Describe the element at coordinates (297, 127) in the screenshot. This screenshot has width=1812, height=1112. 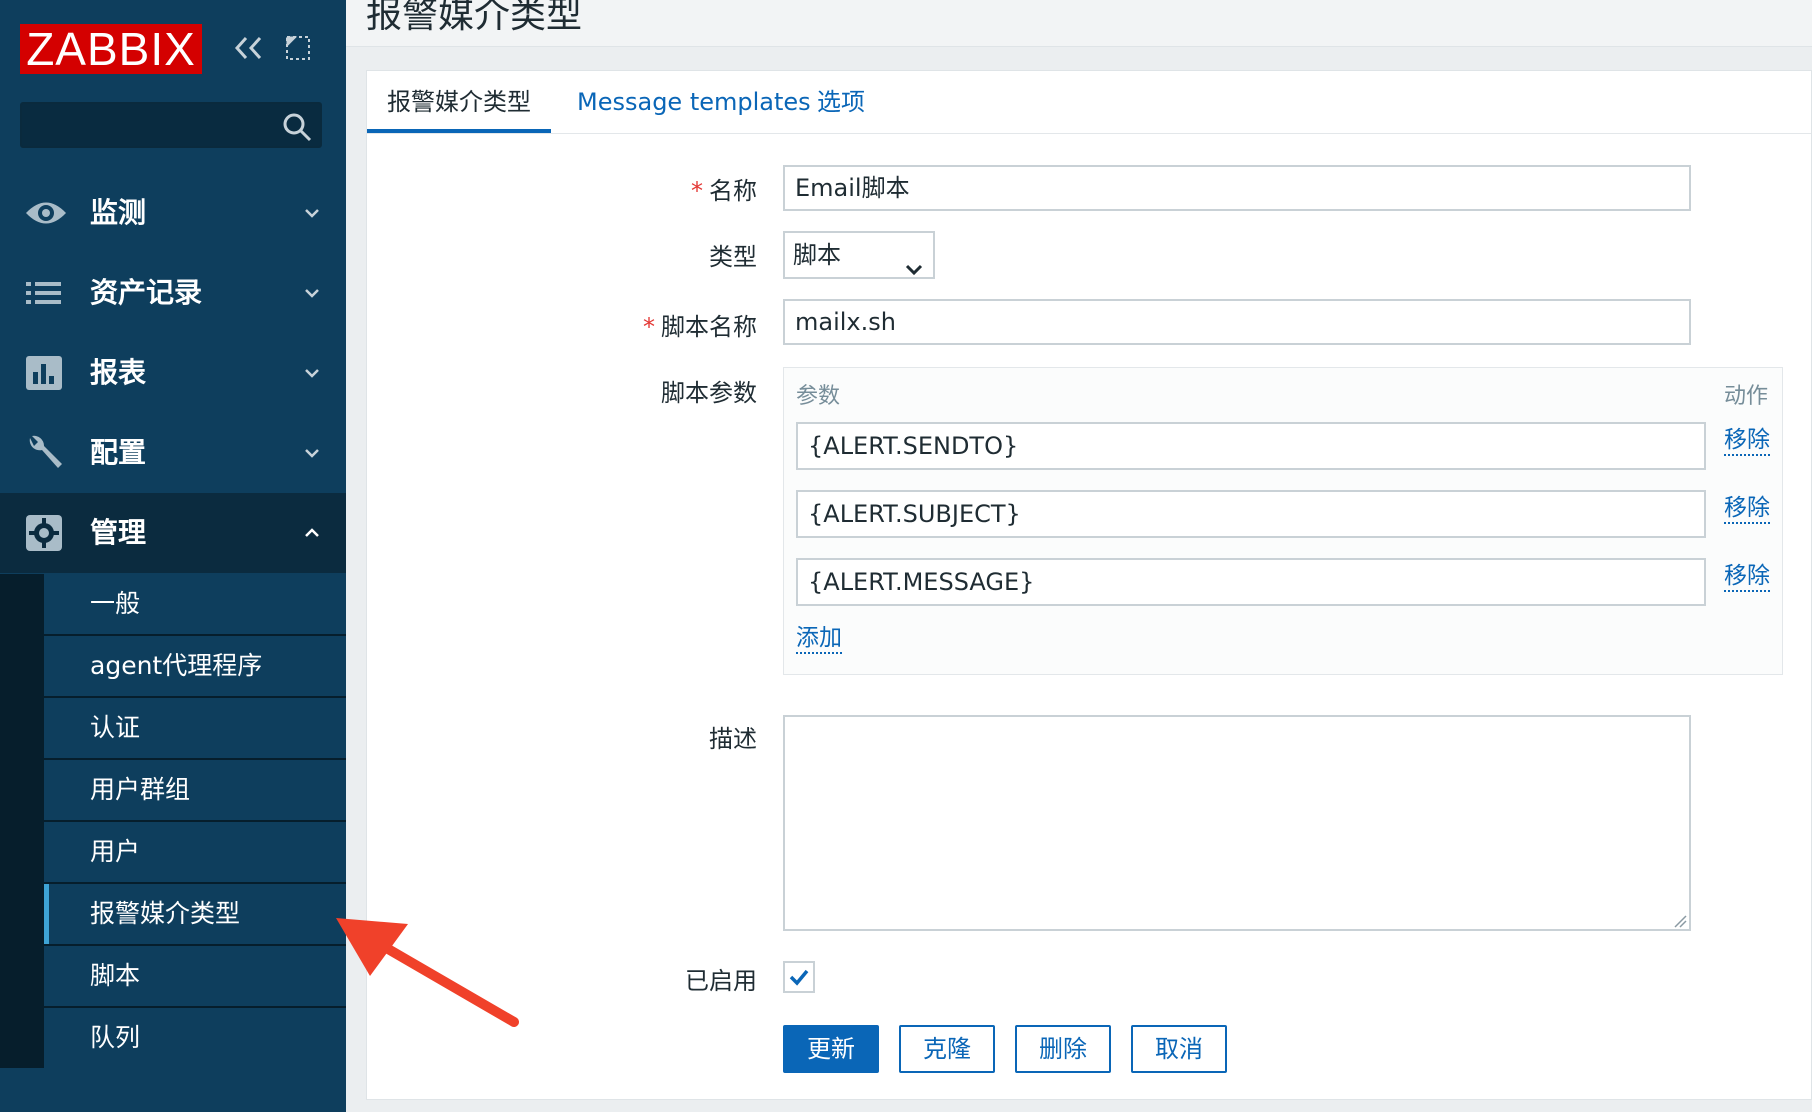
I see `search-icon` at that location.